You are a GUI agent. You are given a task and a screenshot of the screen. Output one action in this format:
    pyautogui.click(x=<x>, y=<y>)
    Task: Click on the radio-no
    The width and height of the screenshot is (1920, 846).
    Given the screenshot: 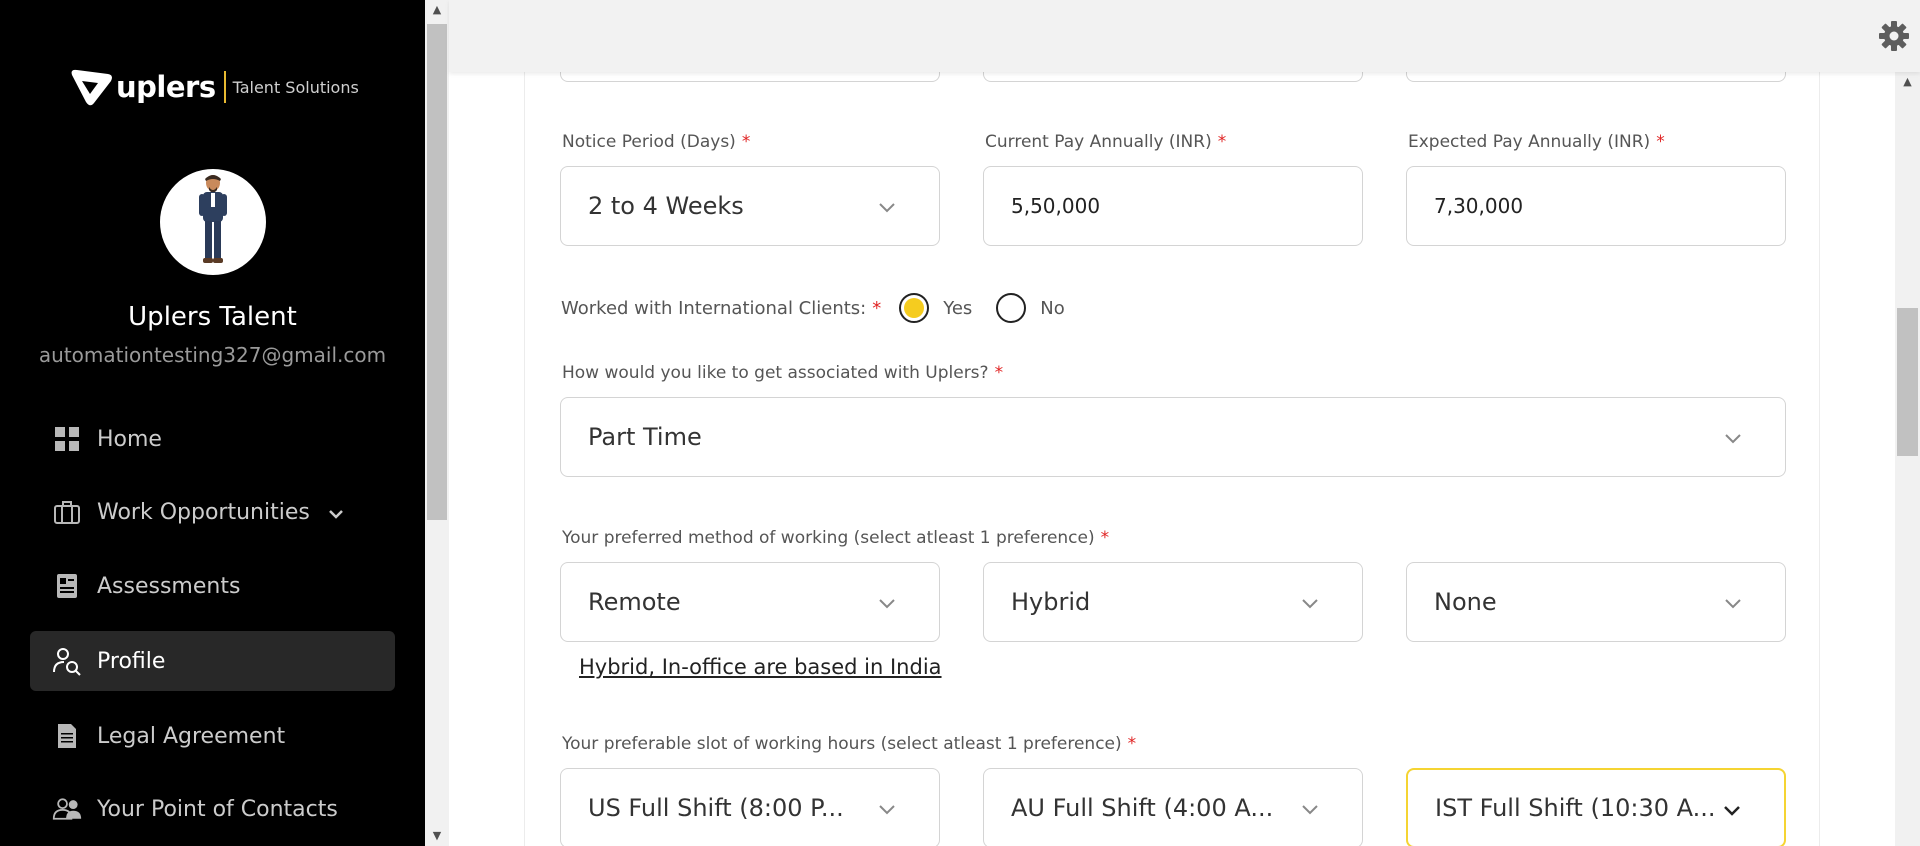 What is the action you would take?
    pyautogui.click(x=1011, y=308)
    